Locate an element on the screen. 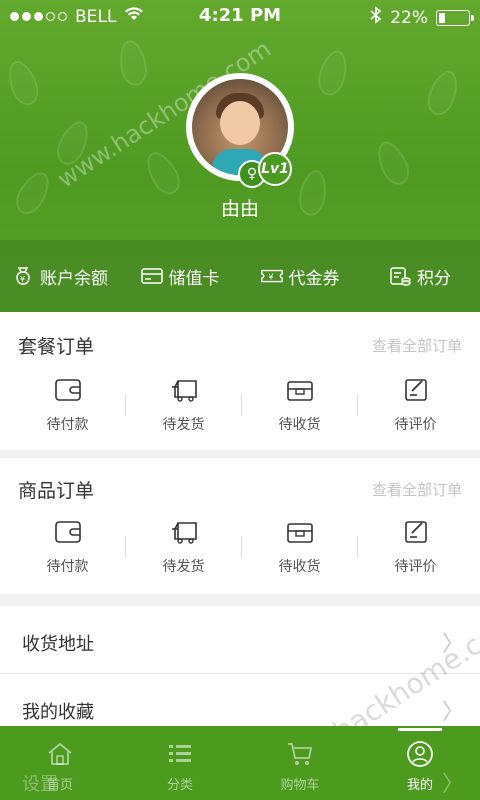 The width and height of the screenshot is (480, 800). stored-value-card-label: 储值卡 is located at coordinates (194, 278).